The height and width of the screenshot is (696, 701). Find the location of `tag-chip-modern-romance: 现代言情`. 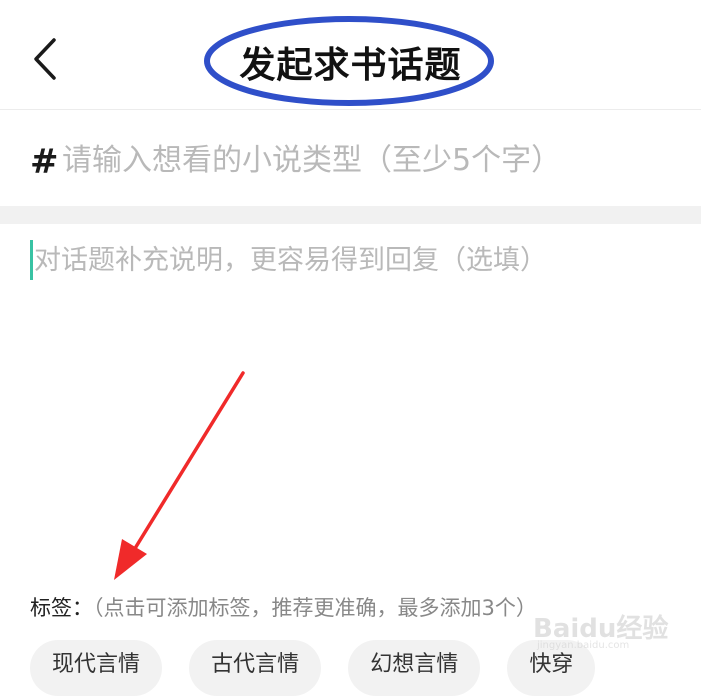

tag-chip-modern-romance: 现代言情 is located at coordinates (96, 668).